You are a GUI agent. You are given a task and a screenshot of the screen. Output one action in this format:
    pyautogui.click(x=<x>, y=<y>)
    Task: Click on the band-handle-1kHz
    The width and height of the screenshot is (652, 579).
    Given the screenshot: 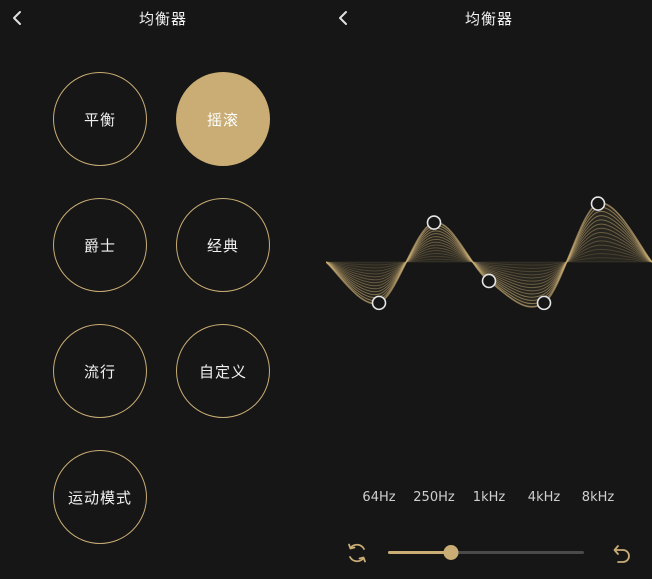 What is the action you would take?
    pyautogui.click(x=489, y=281)
    